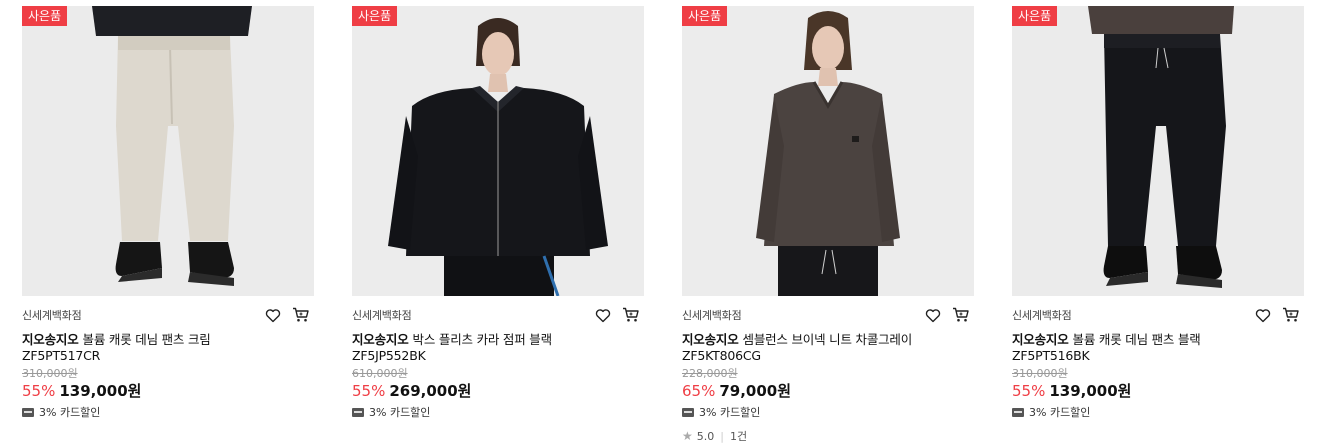  Describe the element at coordinates (755, 391) in the screenshot. I see `sale-price: 79,000원` at that location.